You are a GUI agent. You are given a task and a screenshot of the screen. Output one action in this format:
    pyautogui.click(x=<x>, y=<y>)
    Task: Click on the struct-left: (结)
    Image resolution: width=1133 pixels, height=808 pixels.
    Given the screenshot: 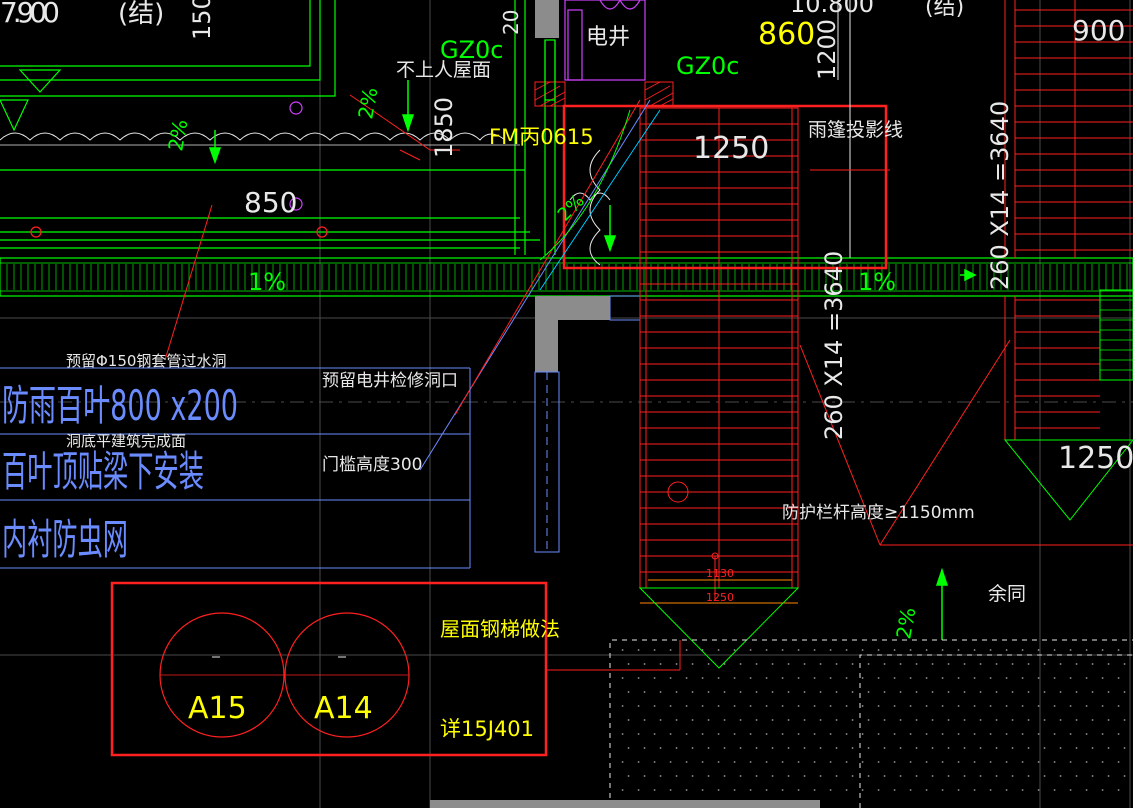 What is the action you would take?
    pyautogui.click(x=141, y=14)
    